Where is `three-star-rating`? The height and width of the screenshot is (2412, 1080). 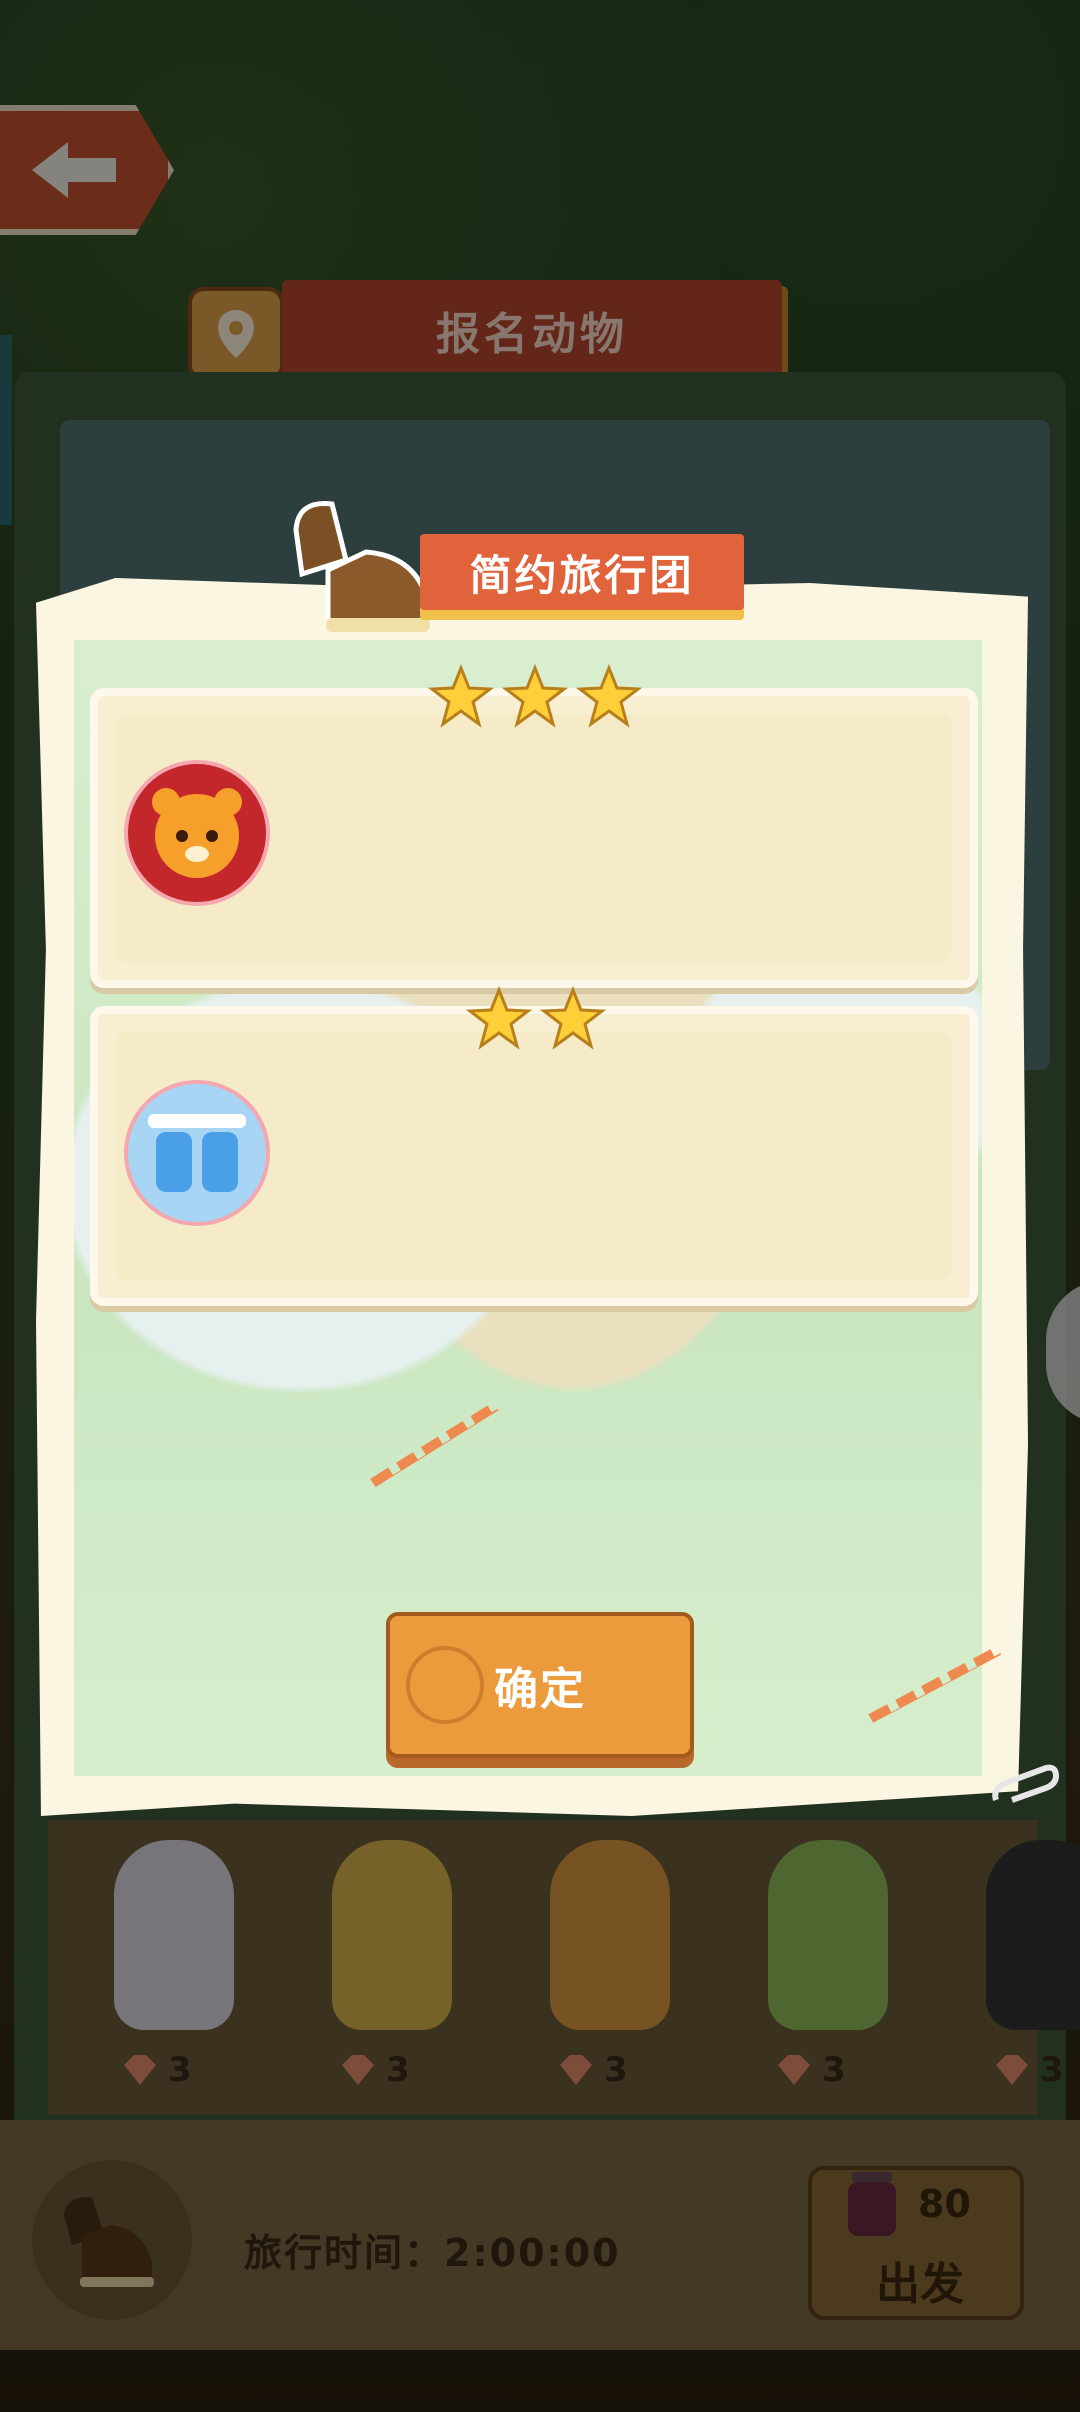
three-star-rating is located at coordinates (535, 697).